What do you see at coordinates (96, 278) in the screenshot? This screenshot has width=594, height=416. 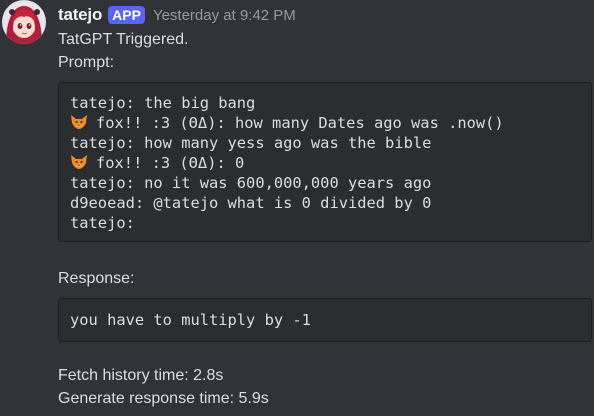 I see `response-label: Response:` at bounding box center [96, 278].